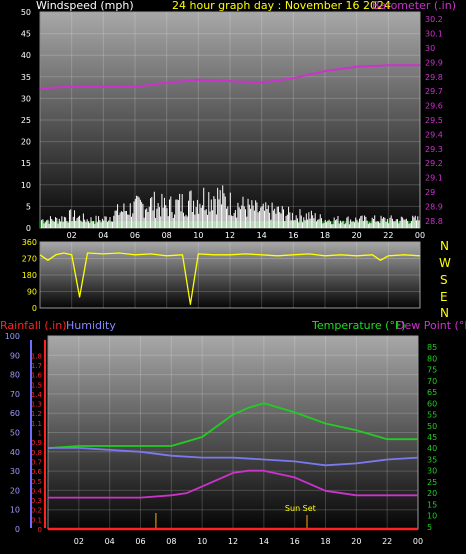 The image size is (466, 554). What do you see at coordinates (26, 142) in the screenshot?
I see `y-tick-label-wind: 20` at bounding box center [26, 142].